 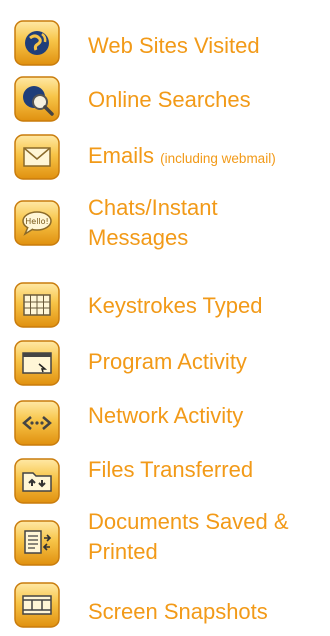 I want to click on hello-speech-bubble-icon: Hello!, so click(x=37, y=223).